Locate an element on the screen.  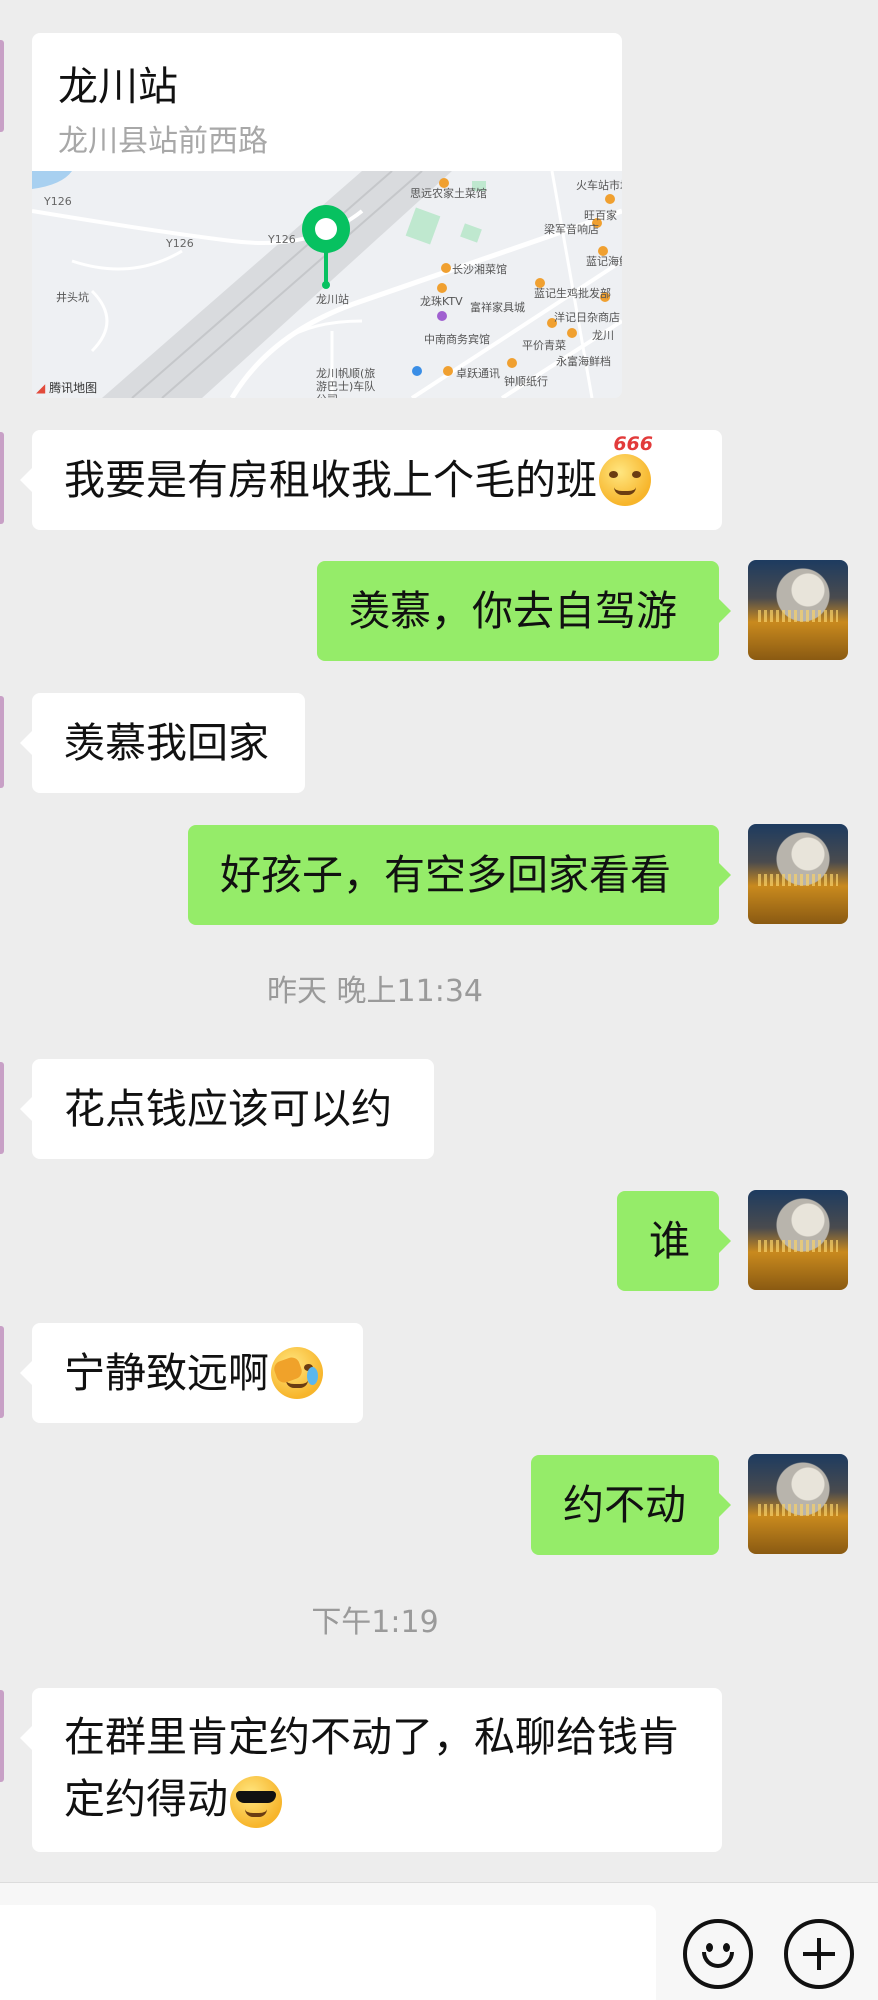
map-poi-label: 旺百家 is located at coordinates (600, 215).